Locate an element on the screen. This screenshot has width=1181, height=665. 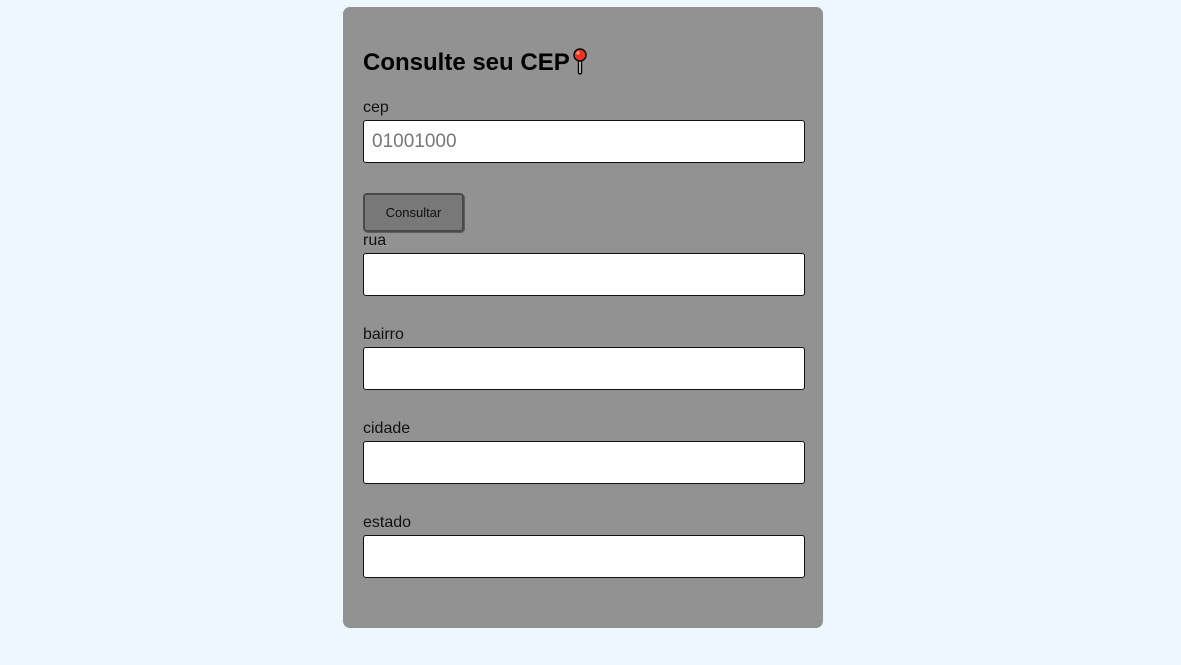
cep-label: cep is located at coordinates (376, 107).